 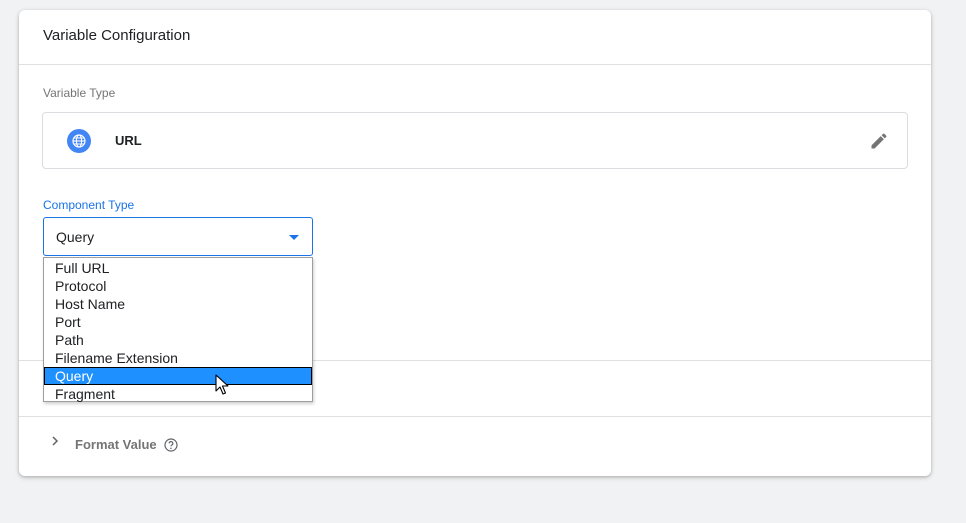 I want to click on component-type-label: Component Type, so click(x=89, y=205).